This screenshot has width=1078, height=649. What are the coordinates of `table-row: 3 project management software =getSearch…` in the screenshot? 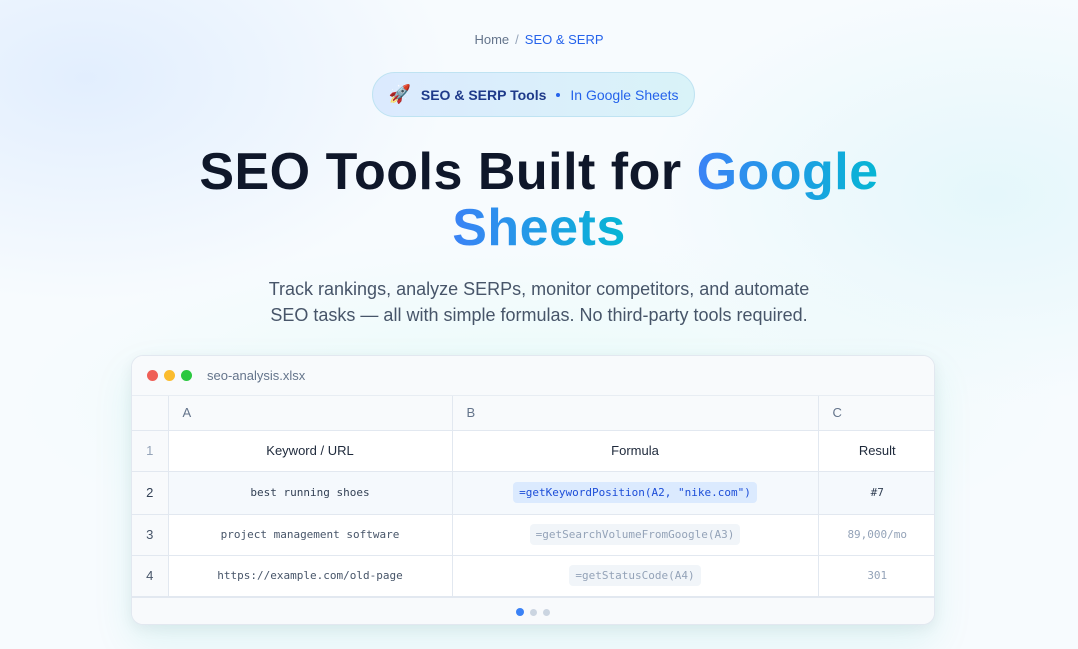 It's located at (533, 535).